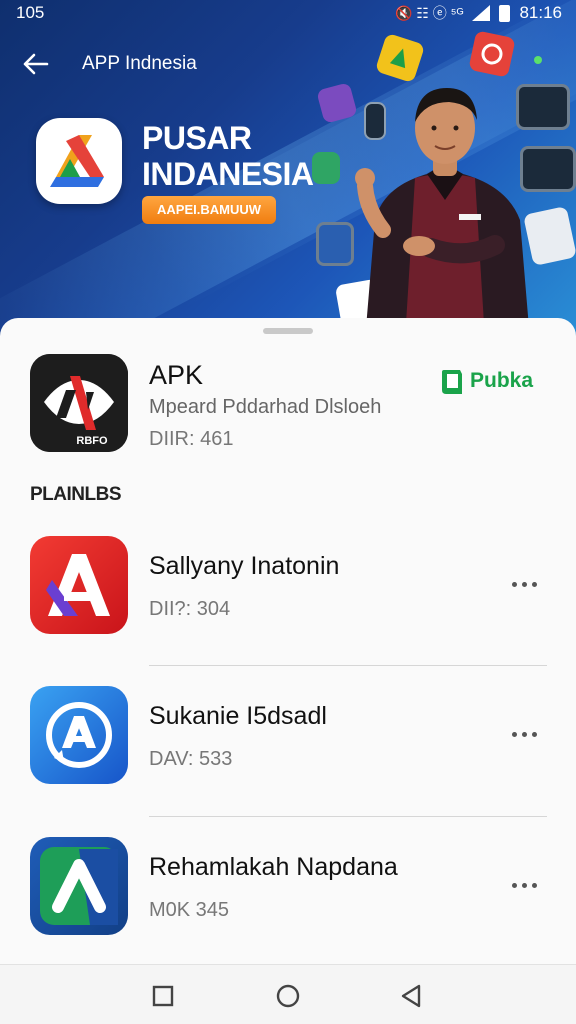  What do you see at coordinates (273, 867) in the screenshot?
I see `app-name: Rehamlakah Napdana` at bounding box center [273, 867].